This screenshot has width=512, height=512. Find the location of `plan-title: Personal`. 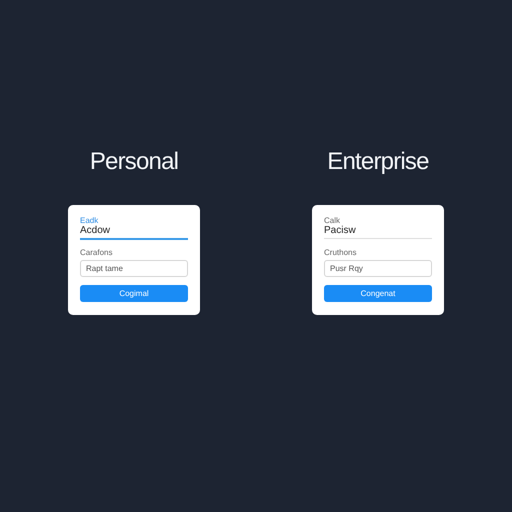

plan-title: Personal is located at coordinates (134, 162).